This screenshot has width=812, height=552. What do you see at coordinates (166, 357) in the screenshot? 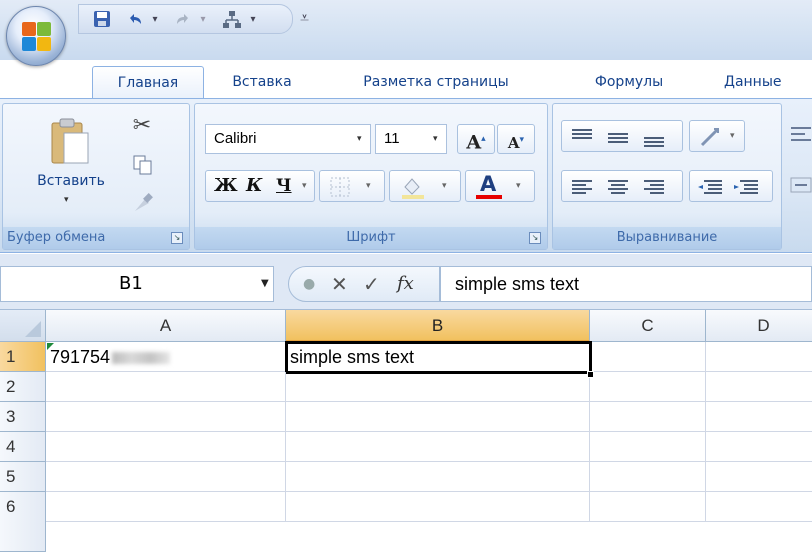
I see `cell-a1: 791754` at bounding box center [166, 357].